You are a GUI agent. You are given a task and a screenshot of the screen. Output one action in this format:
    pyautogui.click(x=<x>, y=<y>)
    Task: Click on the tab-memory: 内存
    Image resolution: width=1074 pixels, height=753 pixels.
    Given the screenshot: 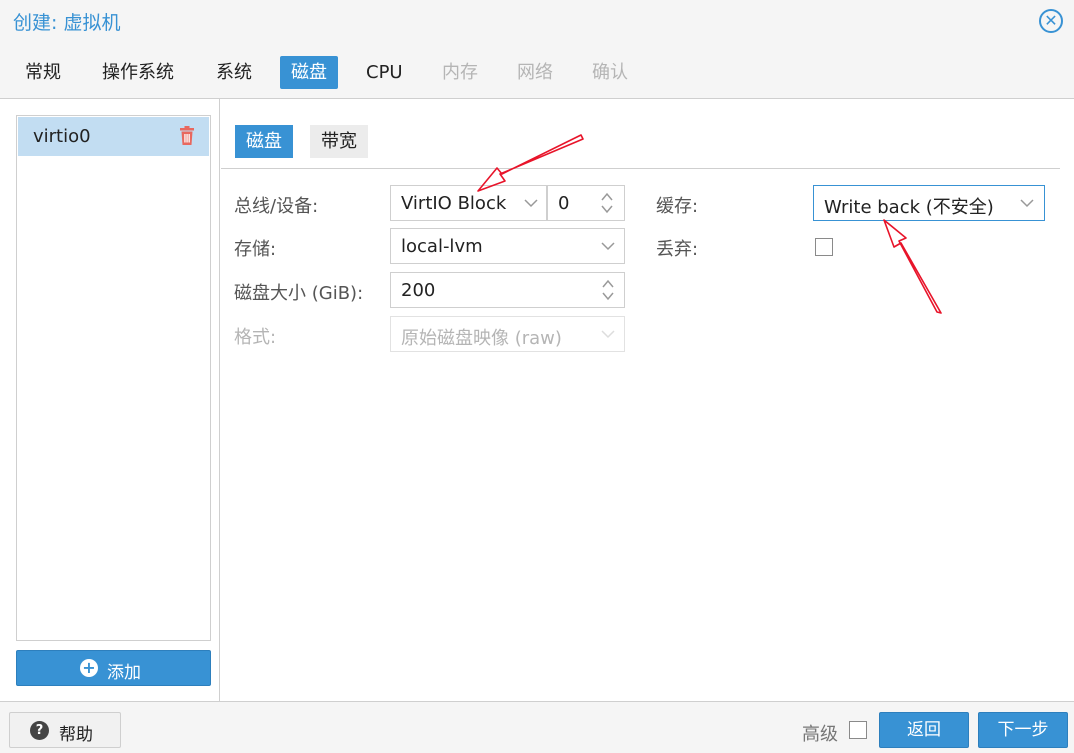 What is the action you would take?
    pyautogui.click(x=460, y=72)
    